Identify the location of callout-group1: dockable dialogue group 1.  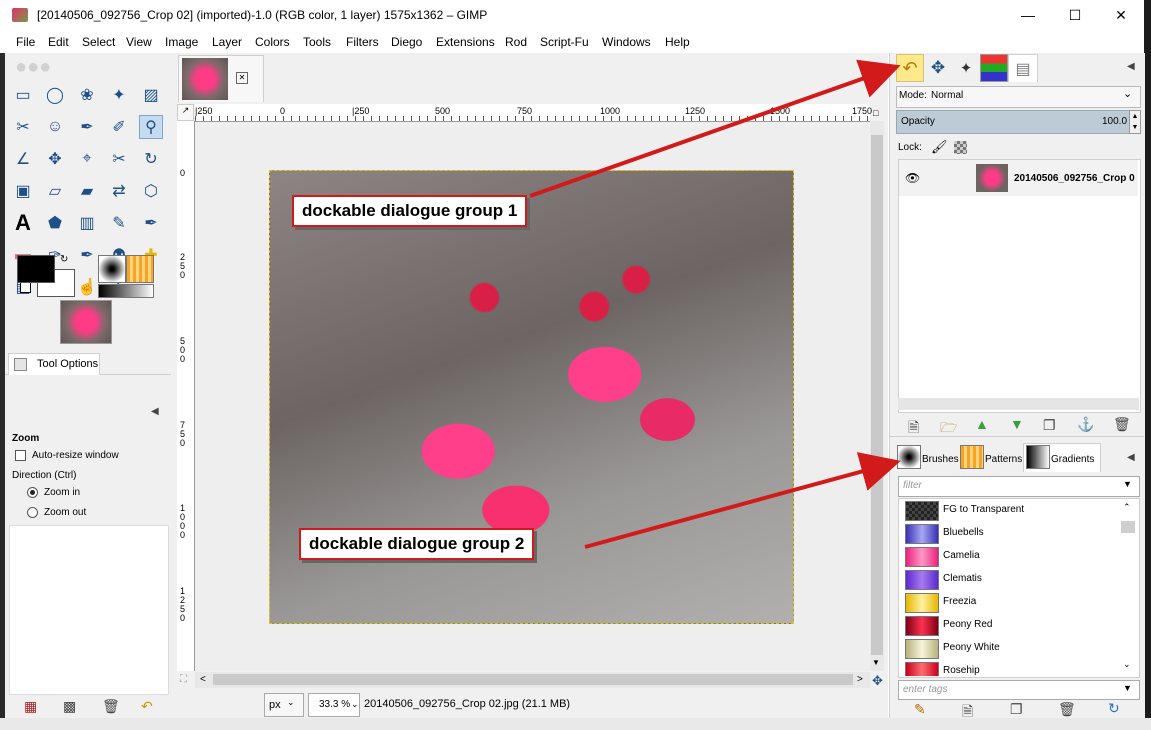
(410, 211).